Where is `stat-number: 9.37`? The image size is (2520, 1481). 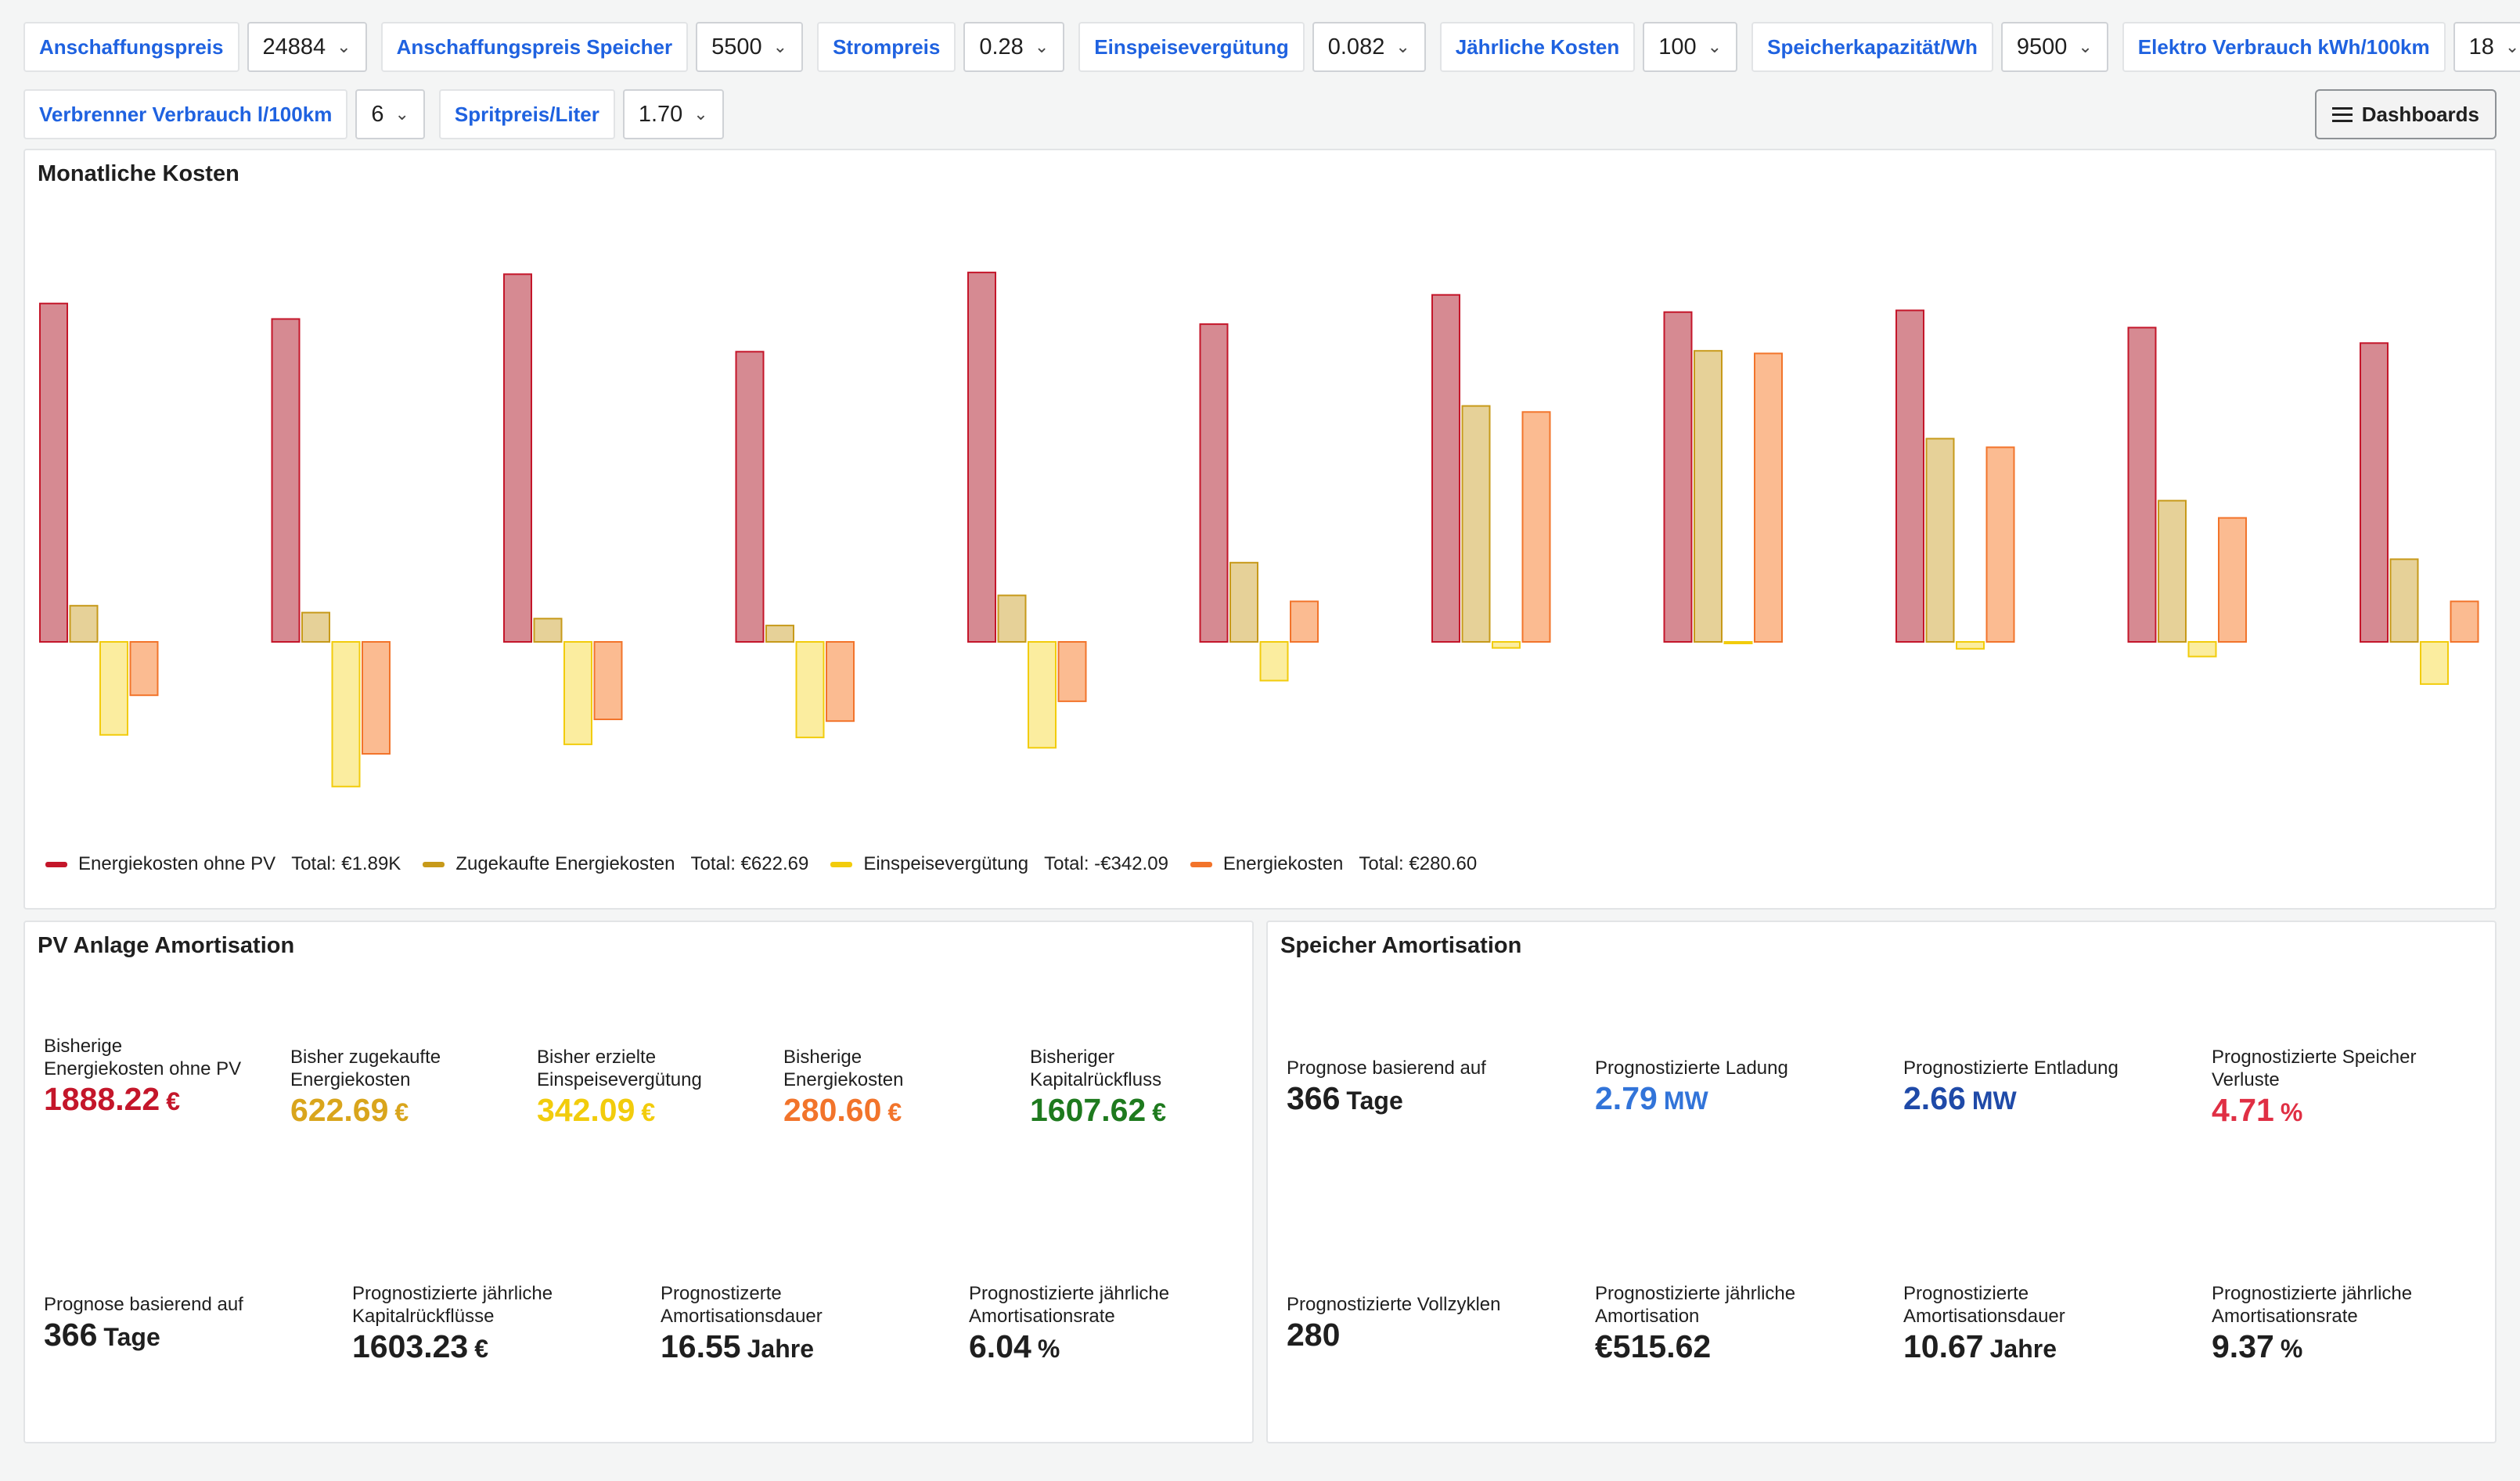
stat-number: 9.37 is located at coordinates (2243, 1346).